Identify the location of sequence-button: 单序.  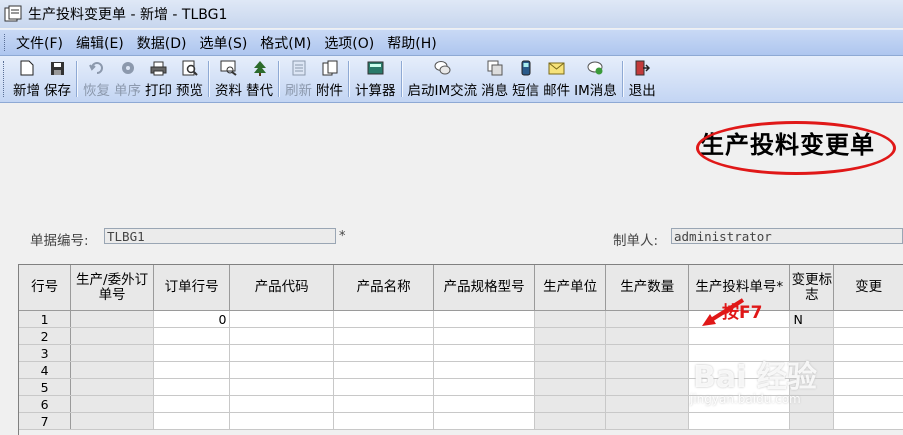
(127, 79).